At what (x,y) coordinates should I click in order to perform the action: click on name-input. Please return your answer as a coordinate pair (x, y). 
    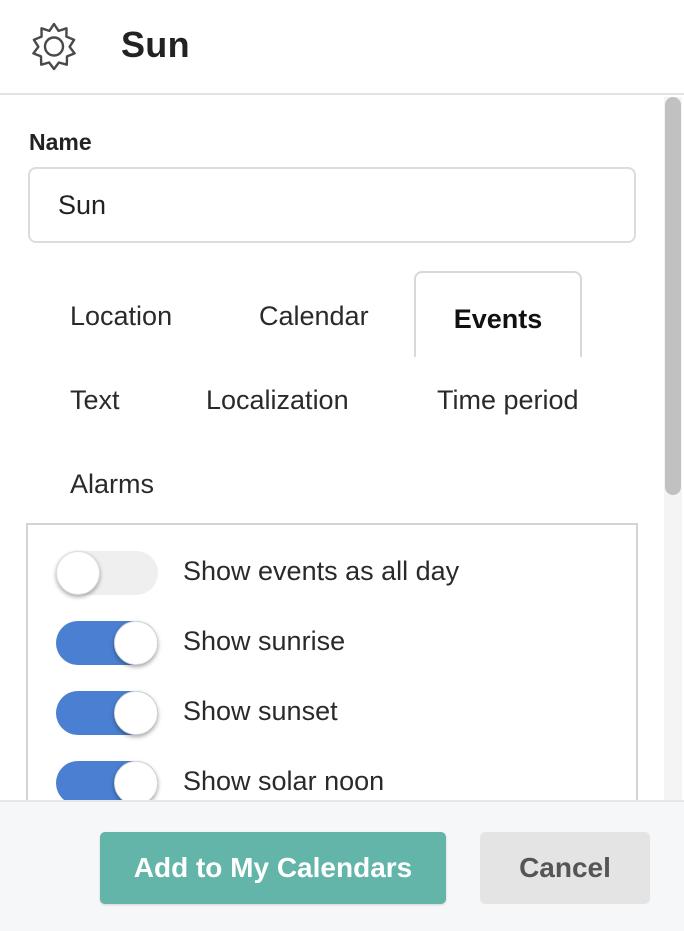
    Looking at the image, I should click on (332, 205).